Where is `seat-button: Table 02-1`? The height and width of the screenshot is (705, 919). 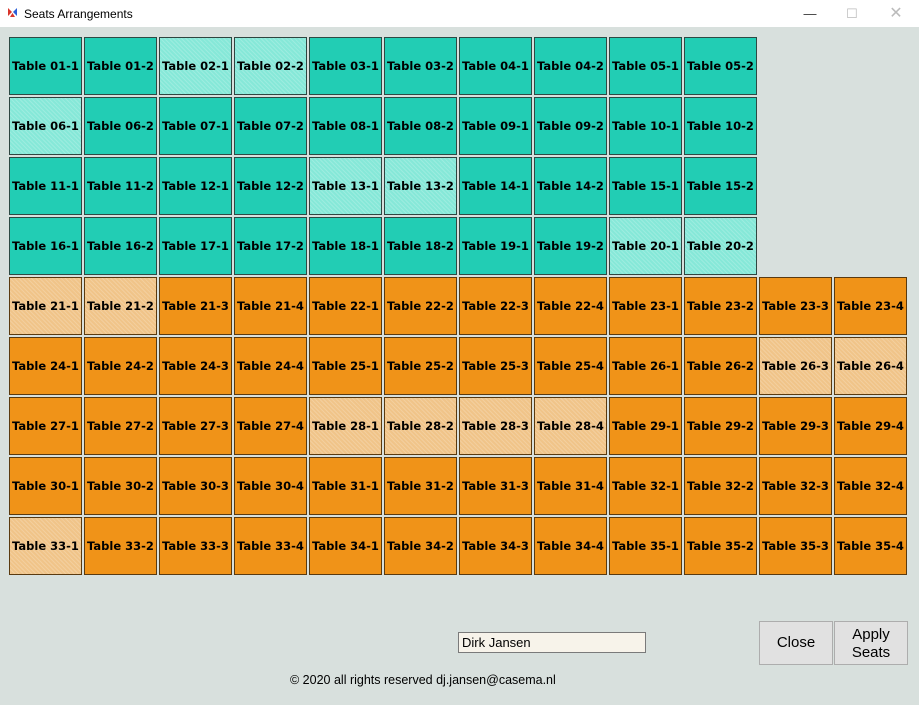
seat-button: Table 02-1 is located at coordinates (195, 66).